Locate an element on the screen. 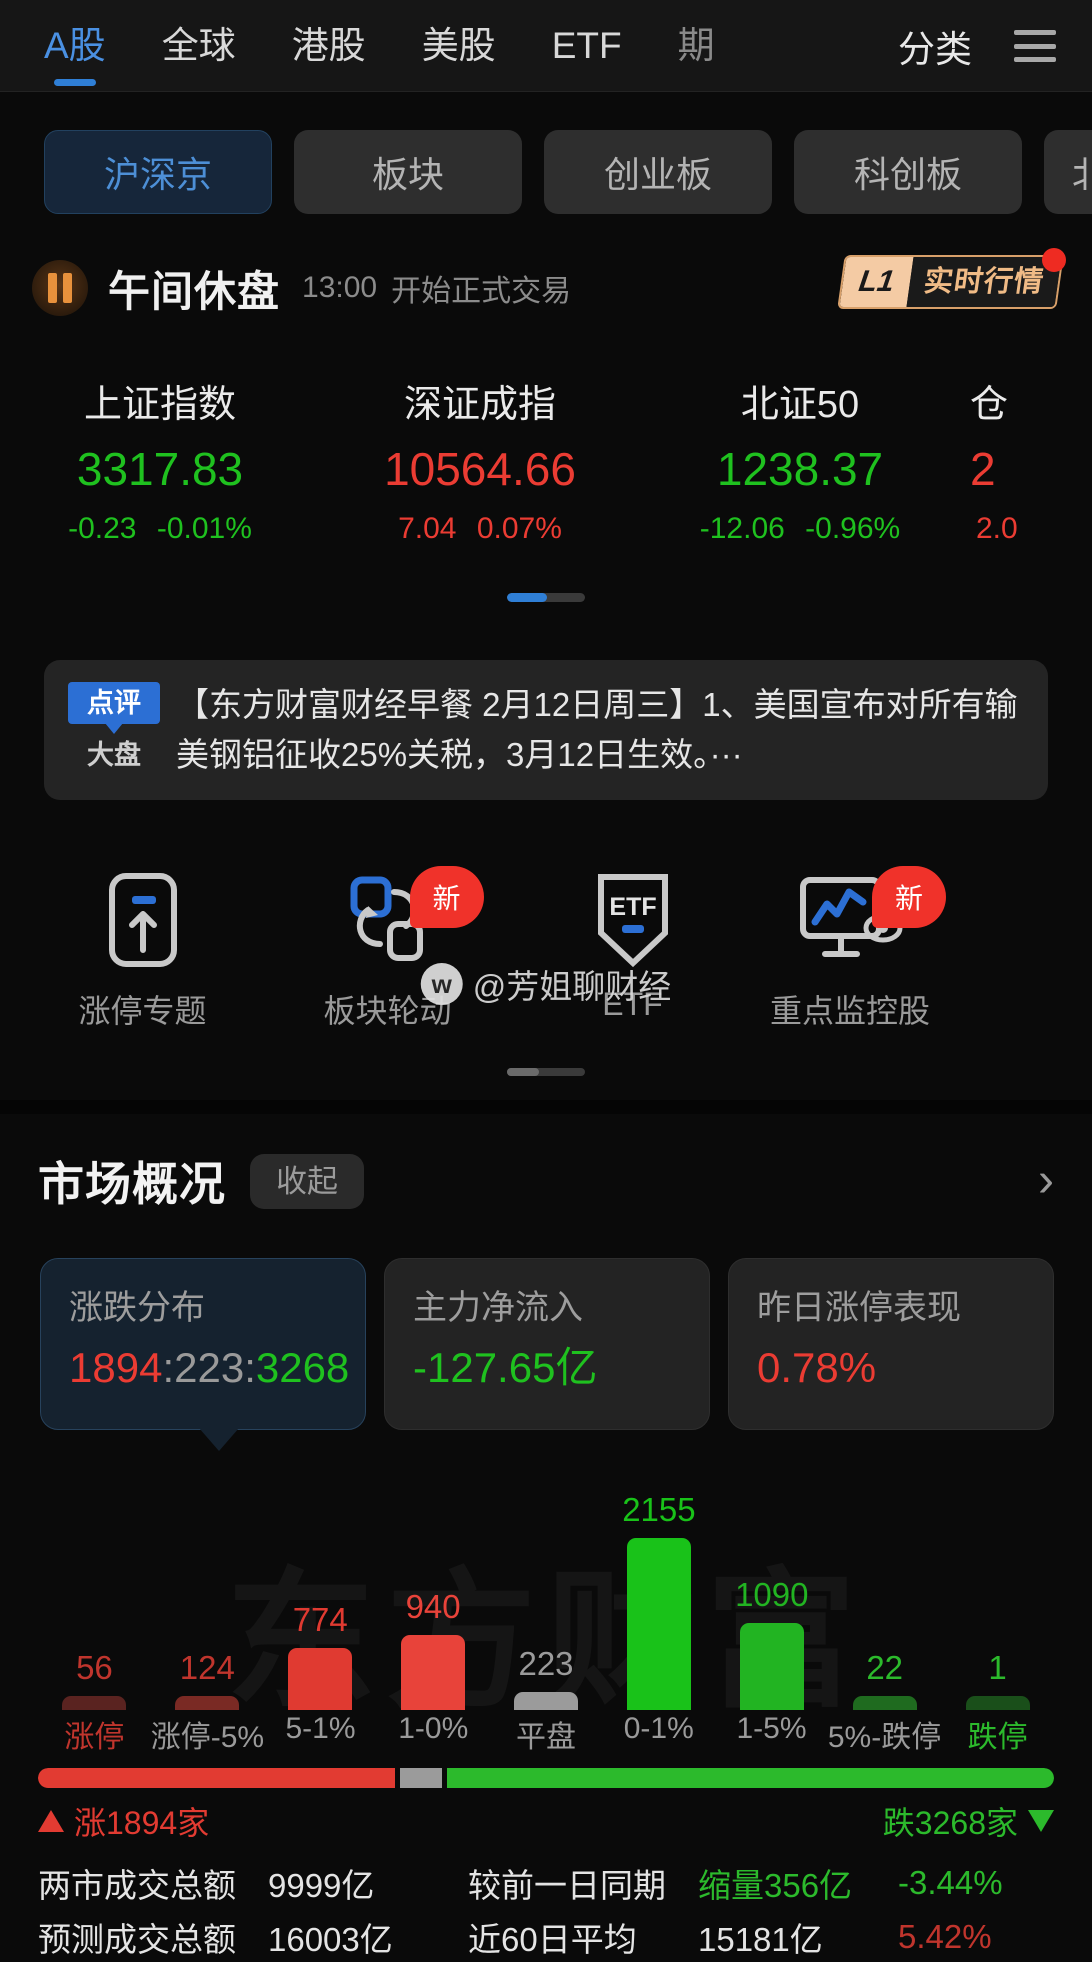 The height and width of the screenshot is (1962, 1092). chip-hushenjing: 沪深京 is located at coordinates (158, 172).